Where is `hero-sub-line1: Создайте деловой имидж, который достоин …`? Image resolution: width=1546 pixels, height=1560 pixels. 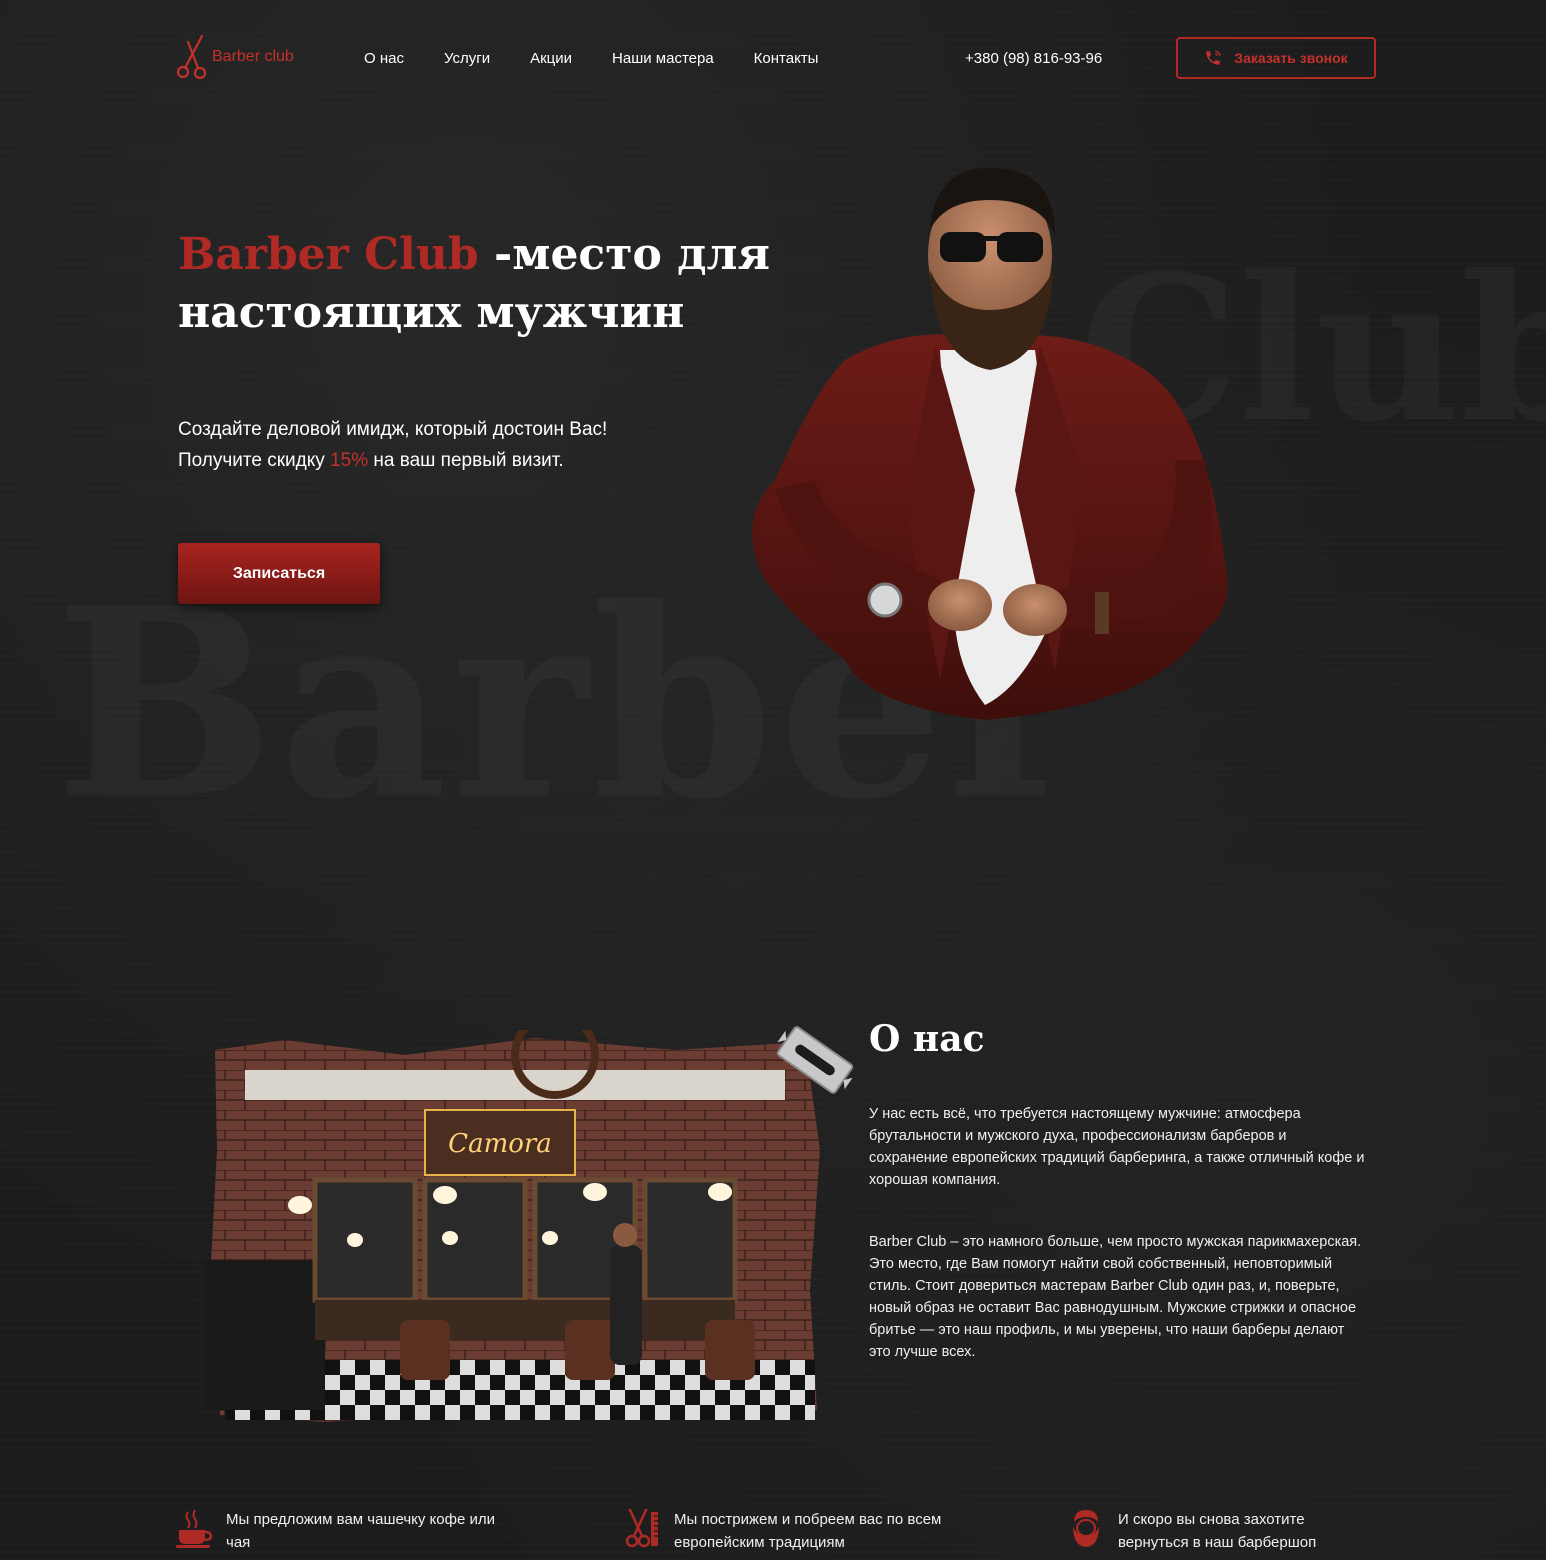
hero-sub-line1: Создайте деловой имидж, который достоин … is located at coordinates (393, 429).